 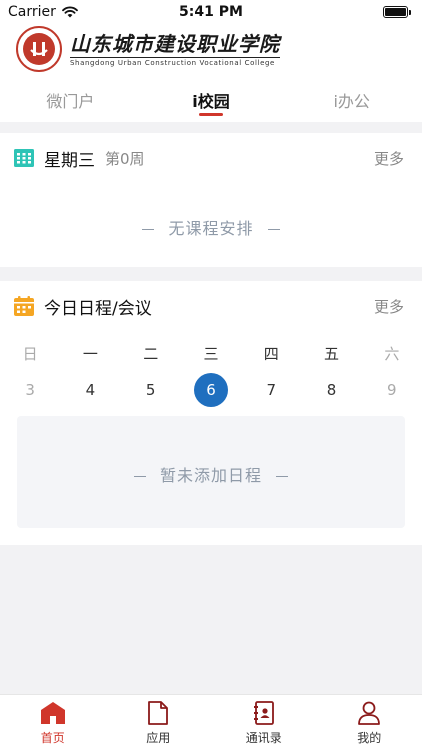 I want to click on contacts-icon, so click(x=263, y=713).